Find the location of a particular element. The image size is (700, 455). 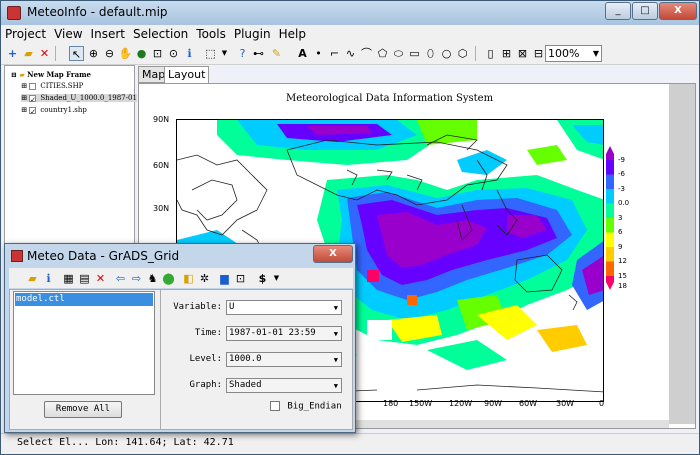

menu-view: View is located at coordinates (68, 34).